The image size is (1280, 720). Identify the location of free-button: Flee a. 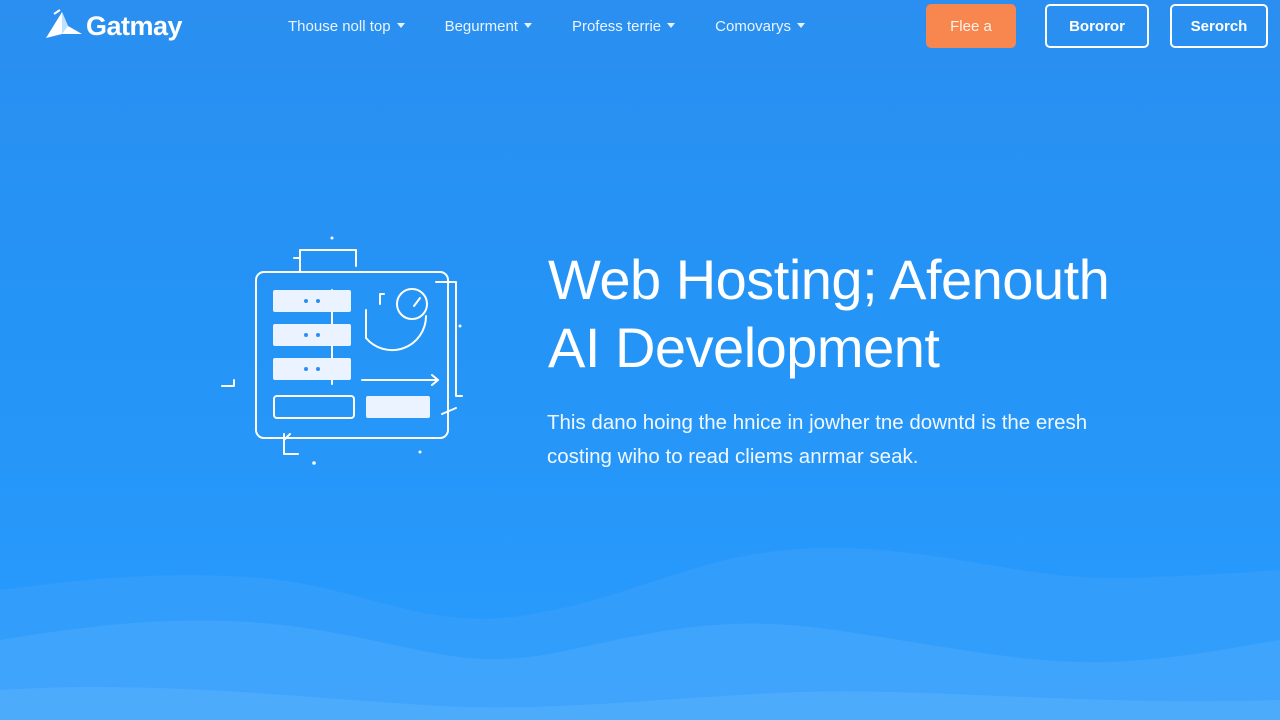
(971, 26).